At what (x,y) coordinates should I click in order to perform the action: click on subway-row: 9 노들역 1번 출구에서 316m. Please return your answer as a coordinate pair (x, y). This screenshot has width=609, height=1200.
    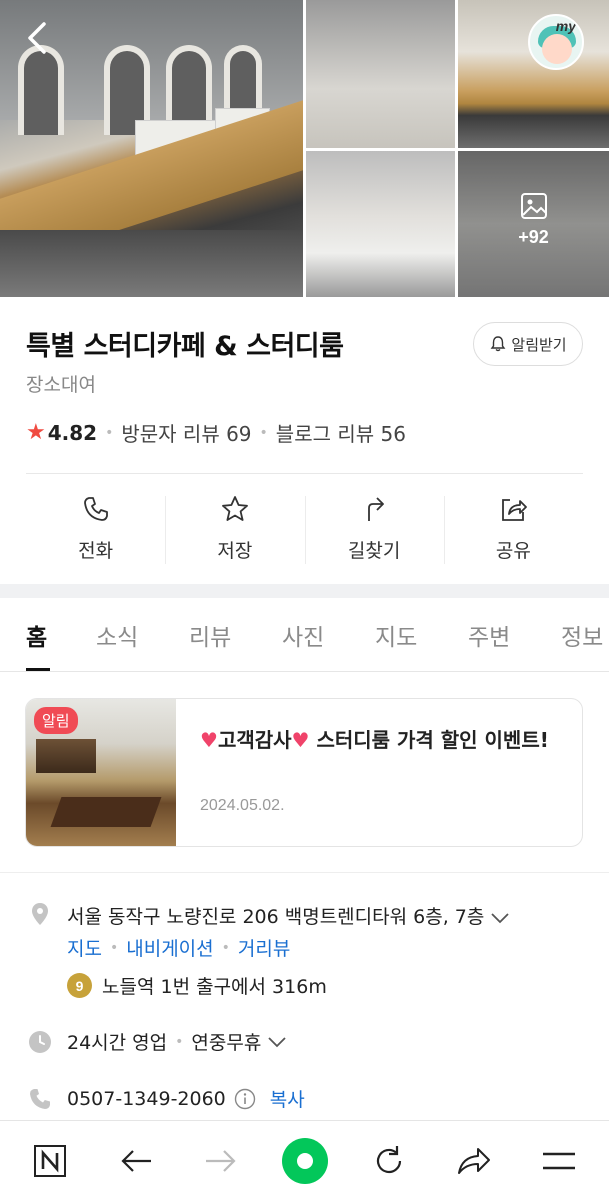
    Looking at the image, I should click on (197, 985).